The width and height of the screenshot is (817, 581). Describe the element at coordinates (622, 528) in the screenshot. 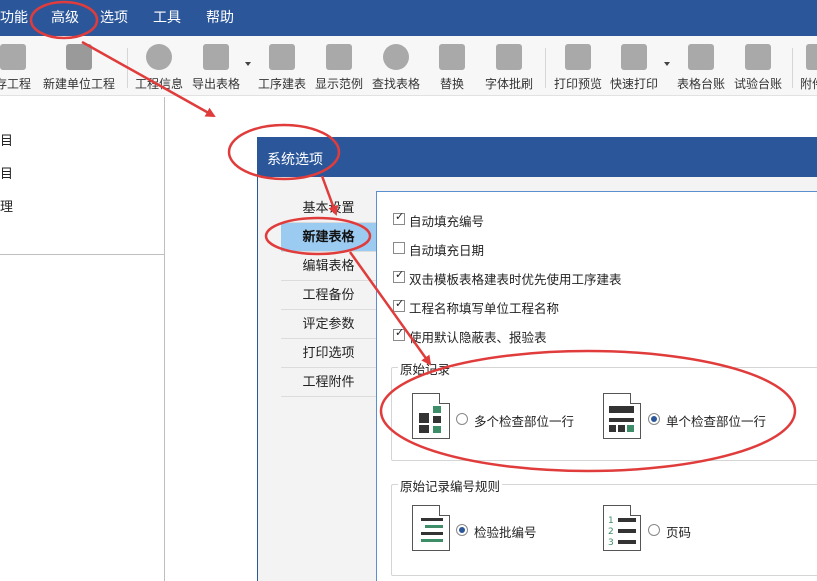

I see `page-number-icon: 1 2 3` at that location.